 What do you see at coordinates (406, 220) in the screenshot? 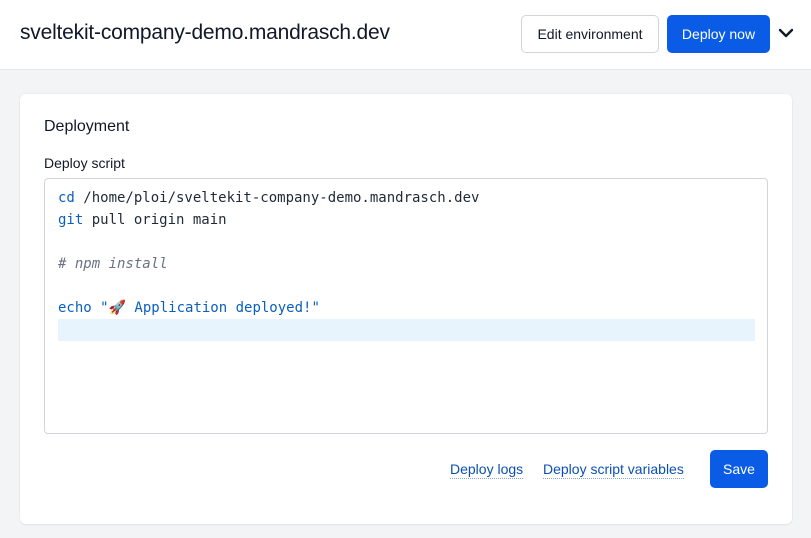
I see `code-line: git pull origin main` at bounding box center [406, 220].